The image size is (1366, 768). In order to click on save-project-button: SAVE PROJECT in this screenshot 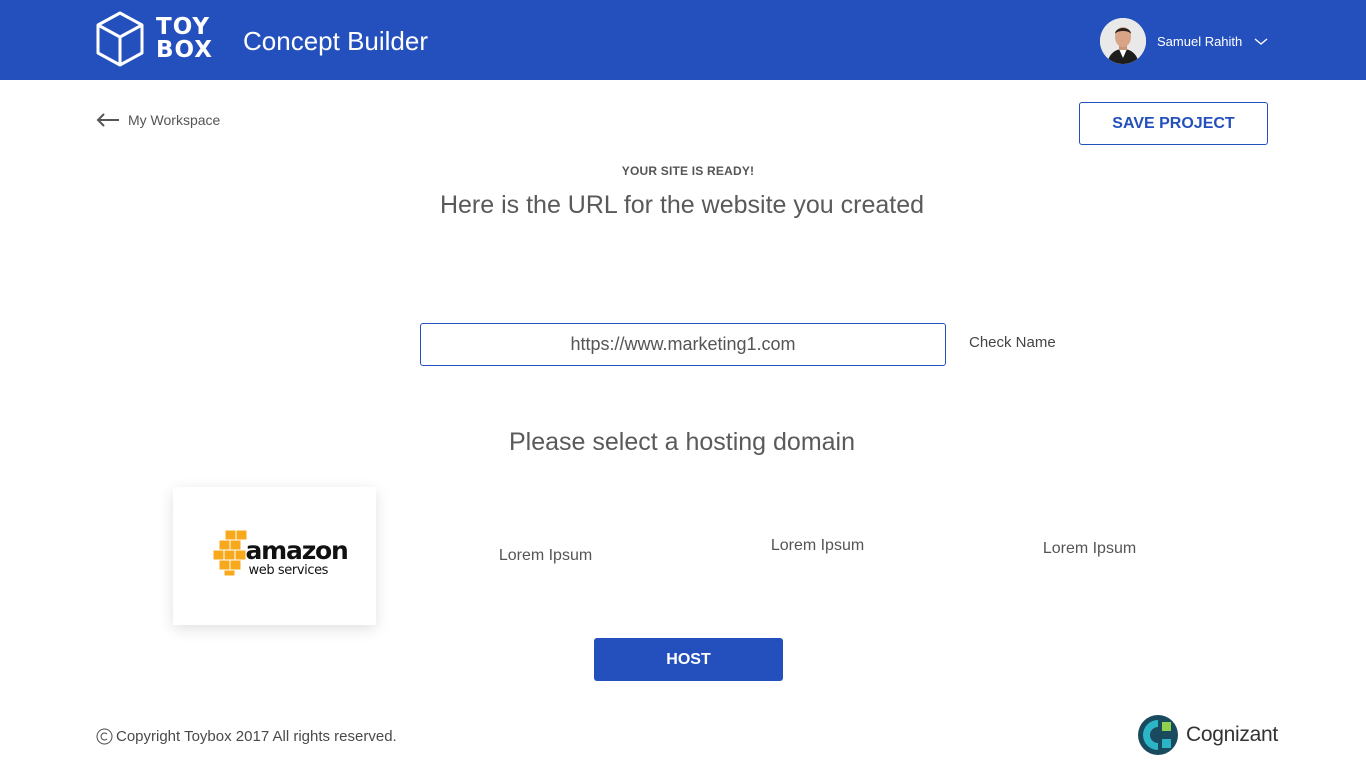, I will do `click(1173, 123)`.